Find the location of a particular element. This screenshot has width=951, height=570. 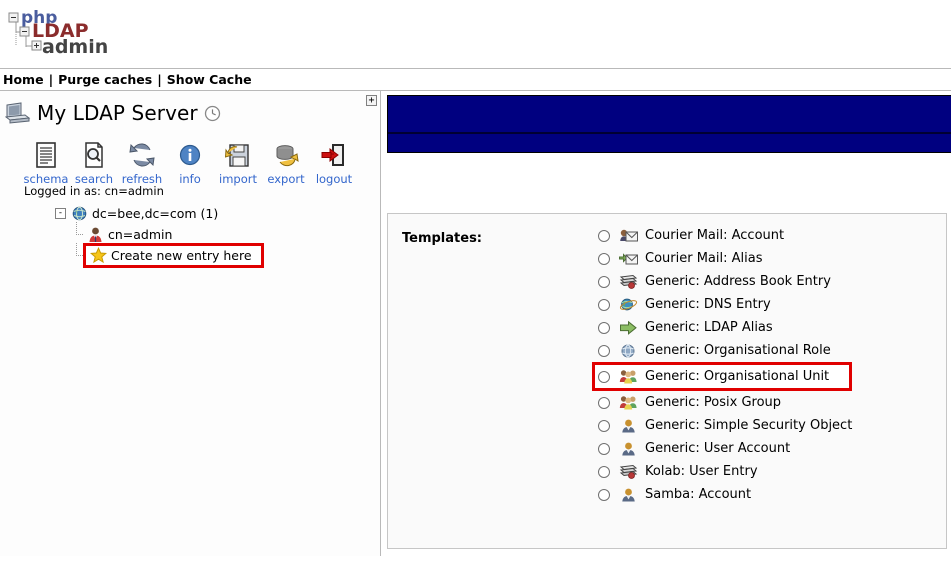

logged-in-status: Logged in as: cn=admin is located at coordinates (94, 191).